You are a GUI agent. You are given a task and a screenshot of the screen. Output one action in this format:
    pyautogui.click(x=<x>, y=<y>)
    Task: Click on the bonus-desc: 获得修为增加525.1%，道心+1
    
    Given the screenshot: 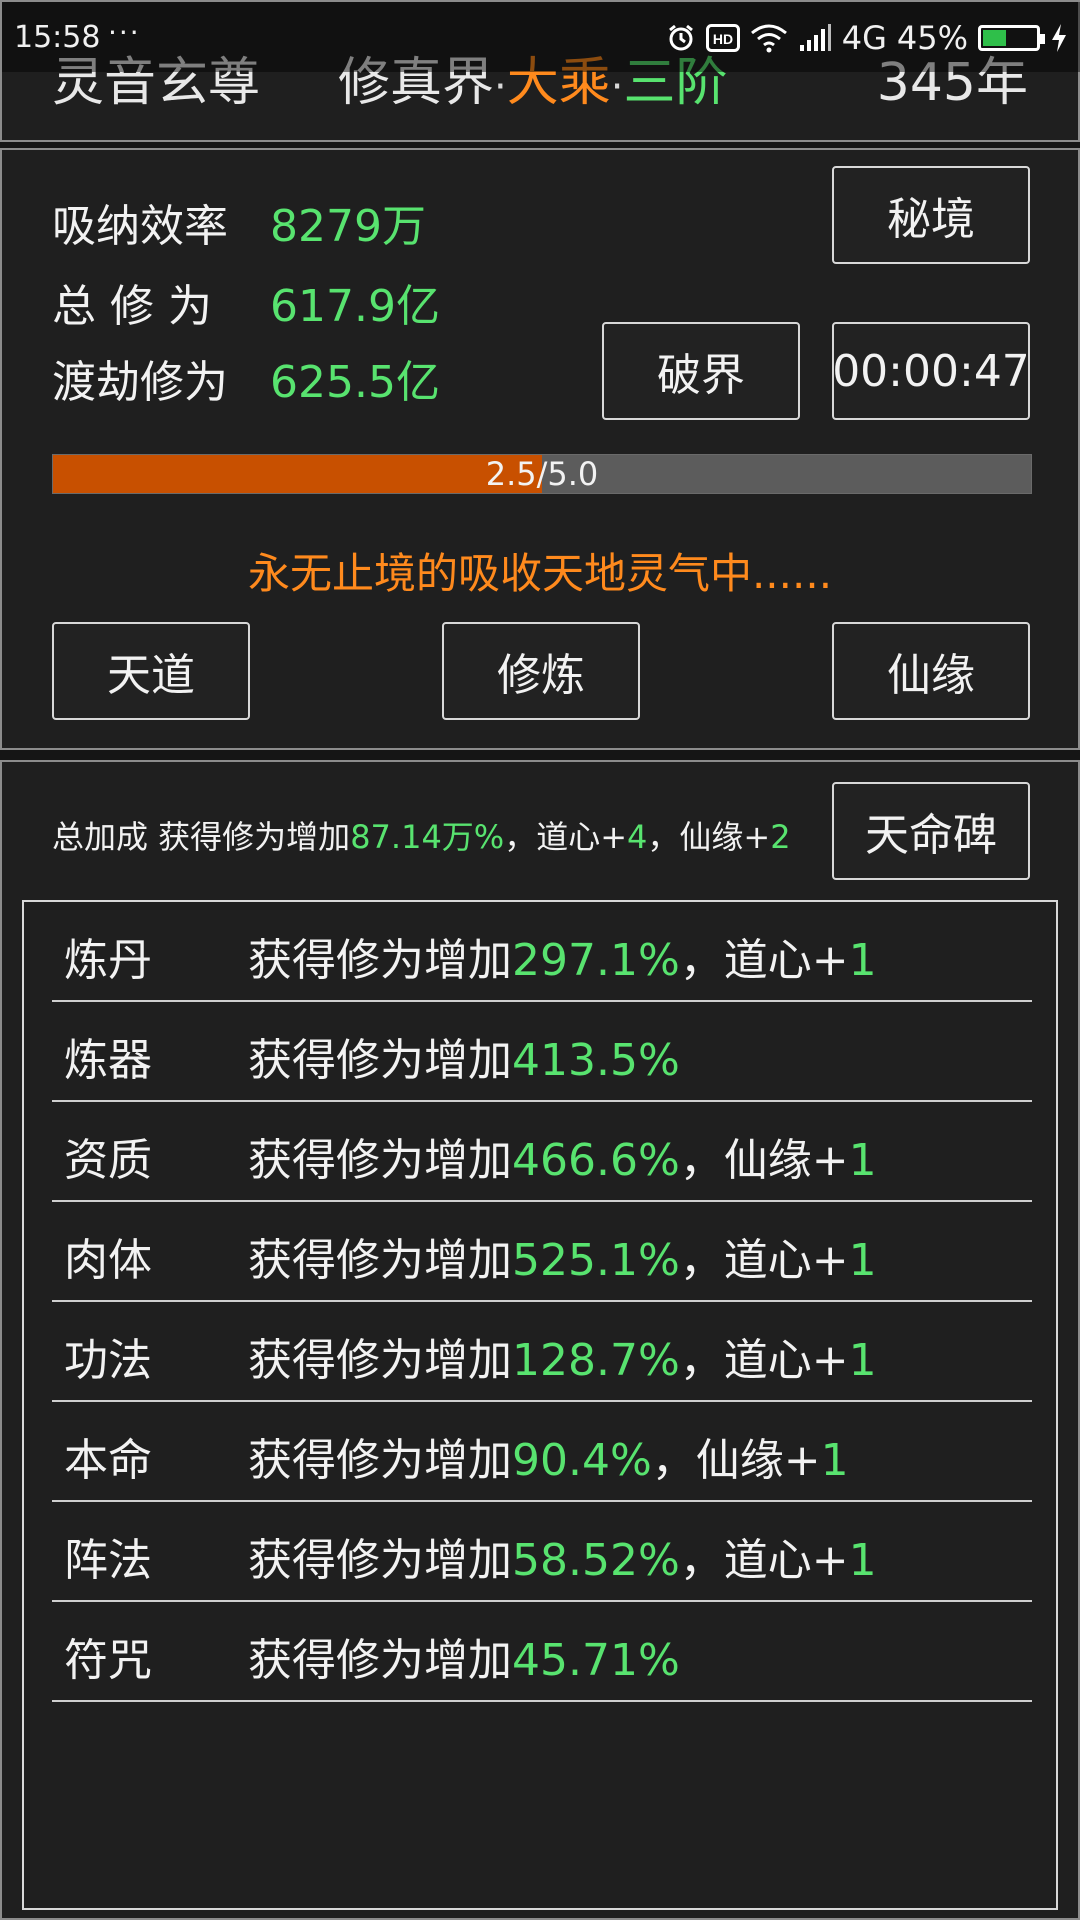 What is the action you would take?
    pyautogui.click(x=562, y=1256)
    